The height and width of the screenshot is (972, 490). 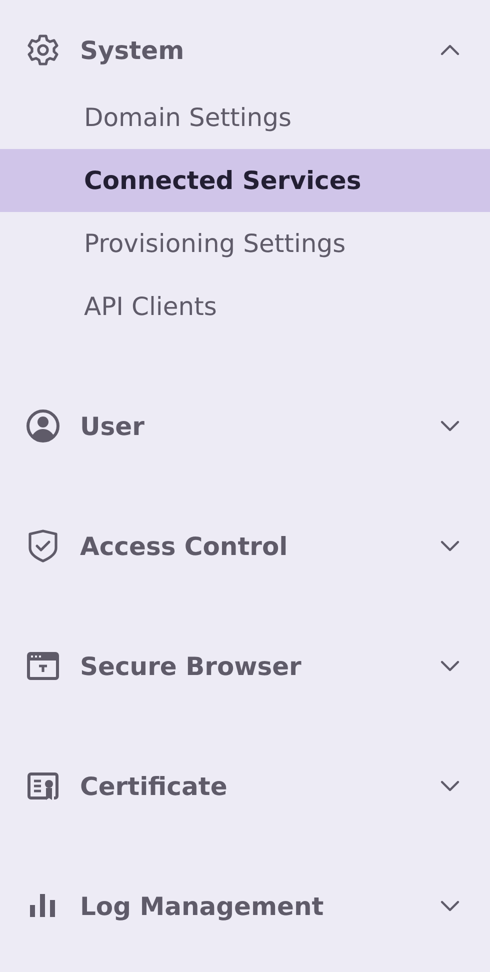 I want to click on browser-window-icon, so click(x=43, y=666).